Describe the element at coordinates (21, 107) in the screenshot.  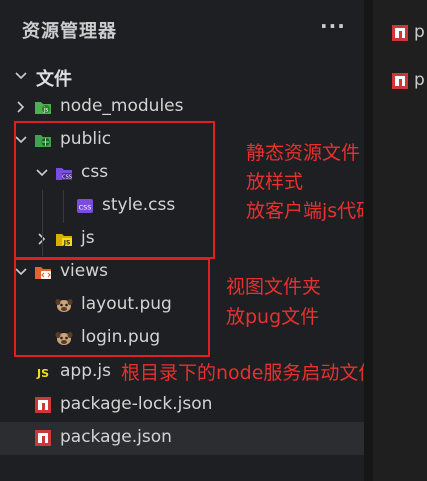
I see `chevron-right-icon` at that location.